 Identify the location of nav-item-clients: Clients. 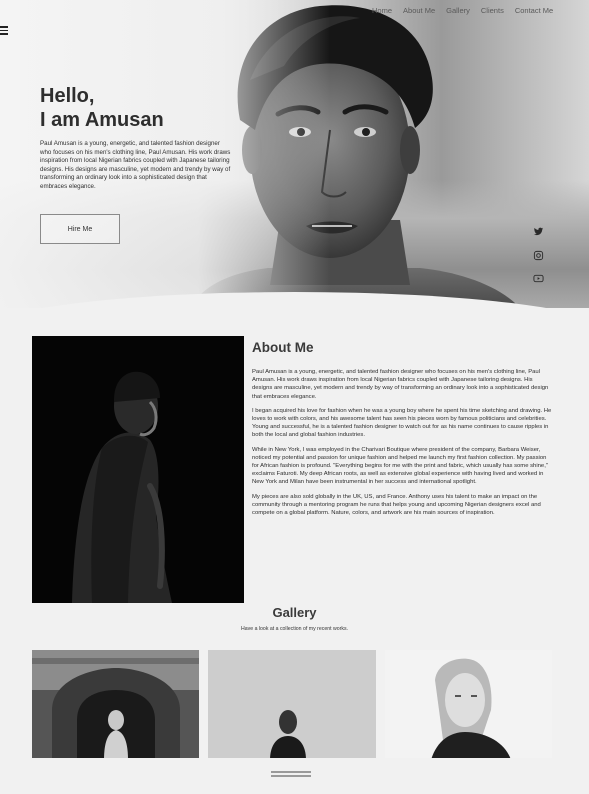
(492, 10).